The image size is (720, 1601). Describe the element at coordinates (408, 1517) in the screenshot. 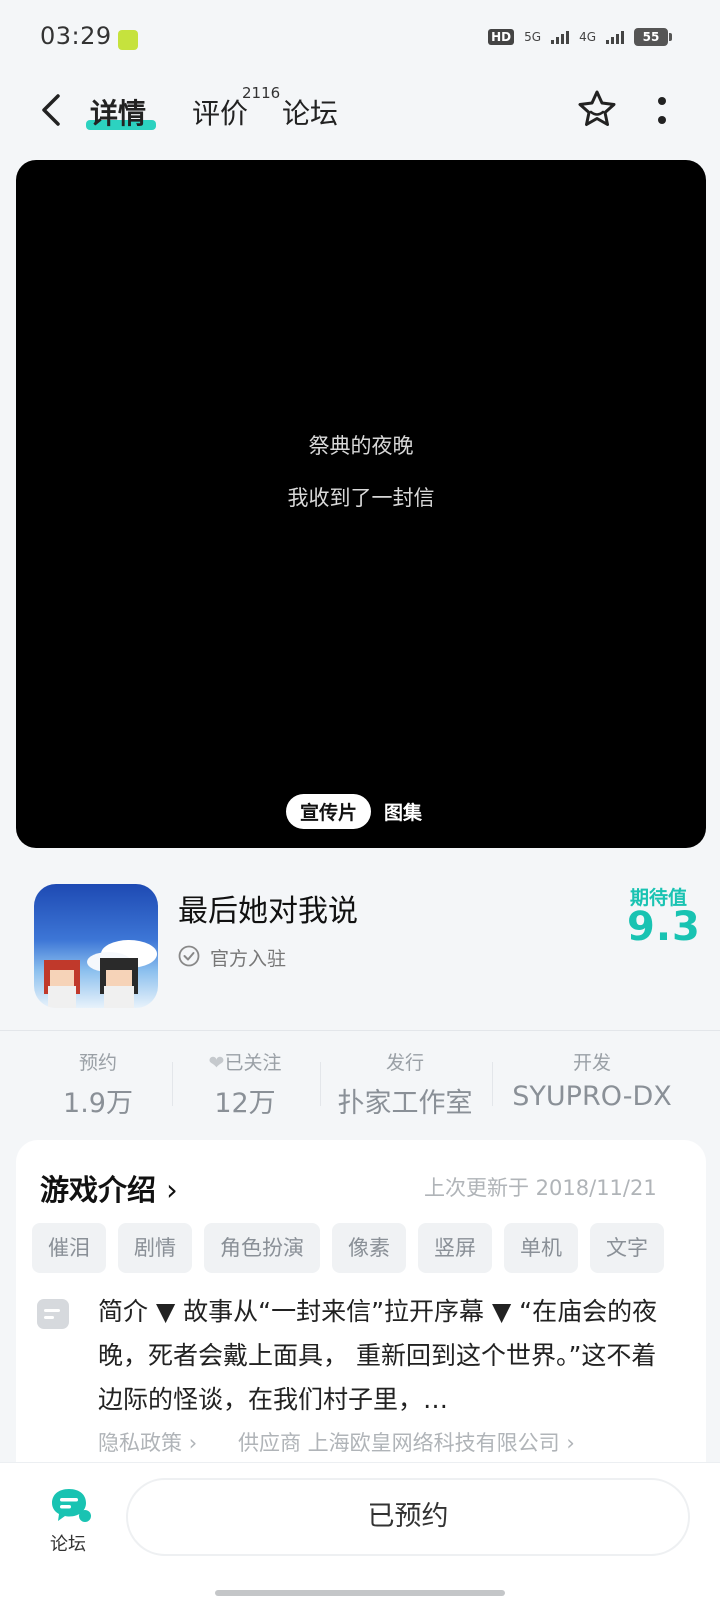

I see `reserved-button: 已预约` at that location.